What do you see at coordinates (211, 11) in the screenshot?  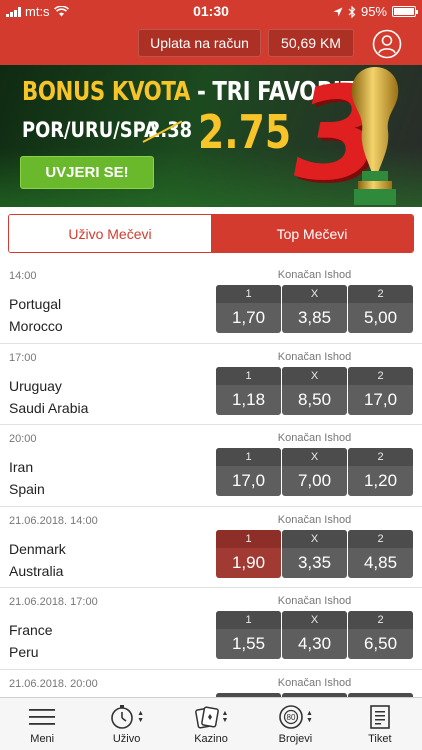 I see `status-bar: mt:s 01:30 95%` at bounding box center [211, 11].